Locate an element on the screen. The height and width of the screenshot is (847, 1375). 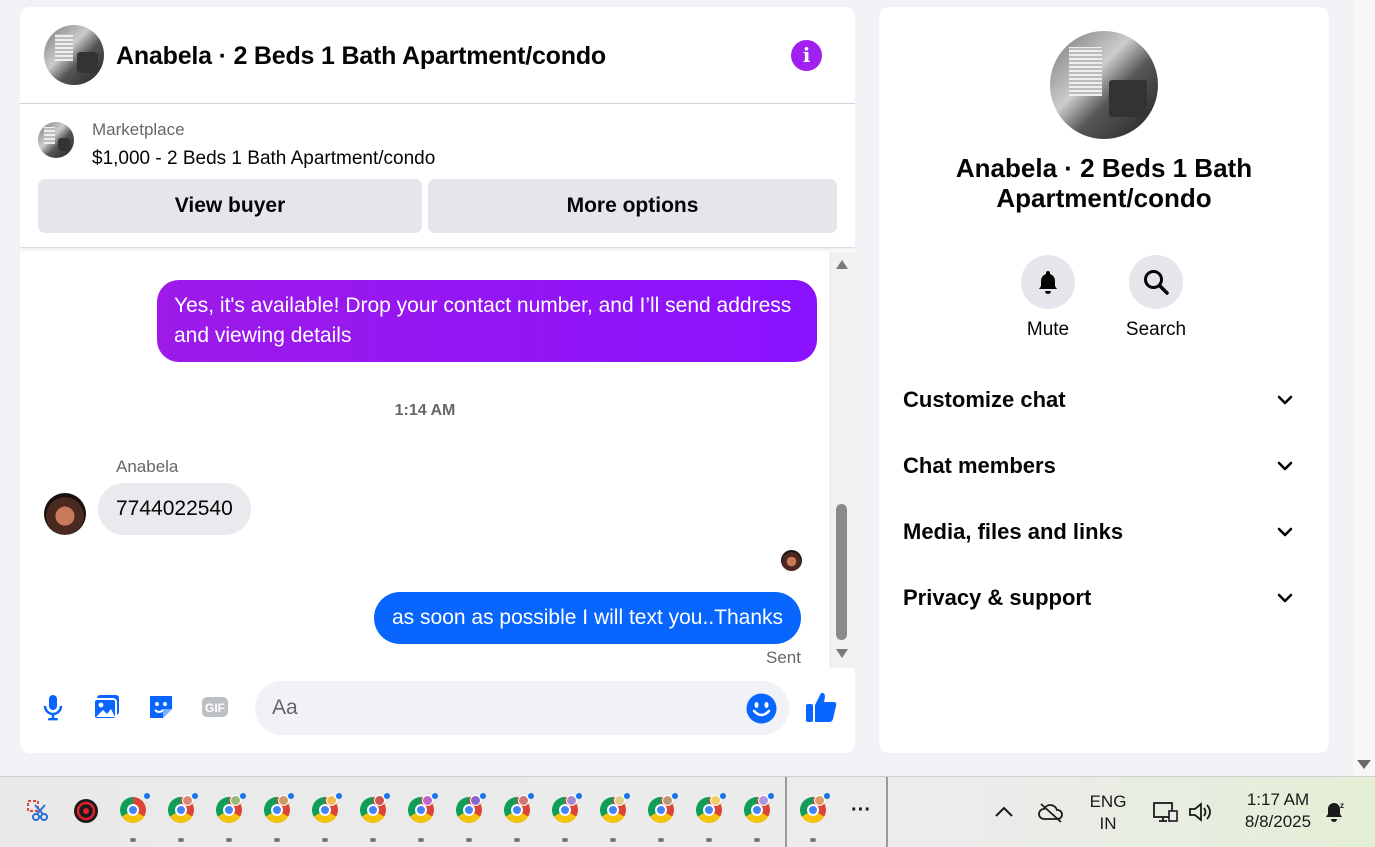
conversation-avatar is located at coordinates (1104, 85).